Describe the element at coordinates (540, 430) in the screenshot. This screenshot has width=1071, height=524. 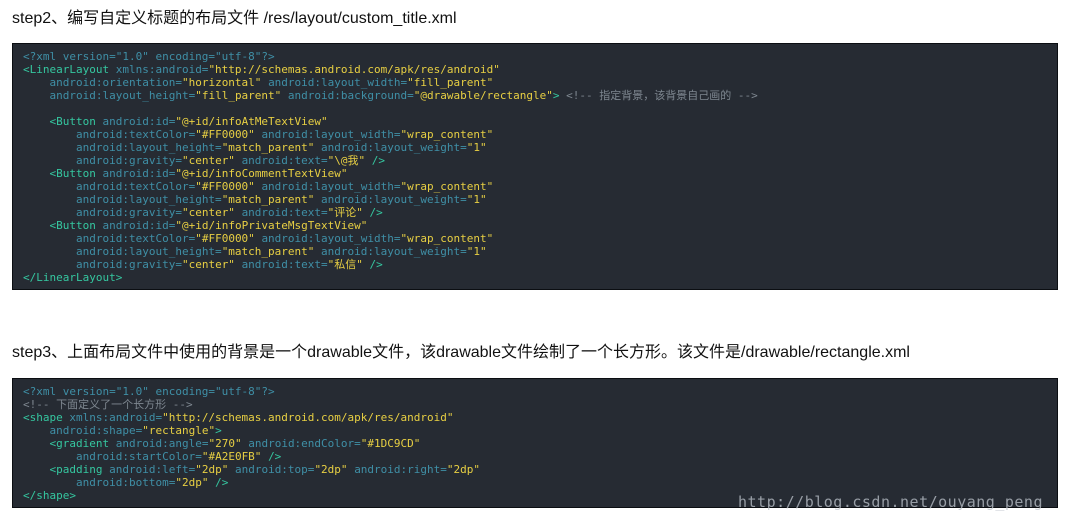
I see `code-line: android:shape="rectangle">` at that location.